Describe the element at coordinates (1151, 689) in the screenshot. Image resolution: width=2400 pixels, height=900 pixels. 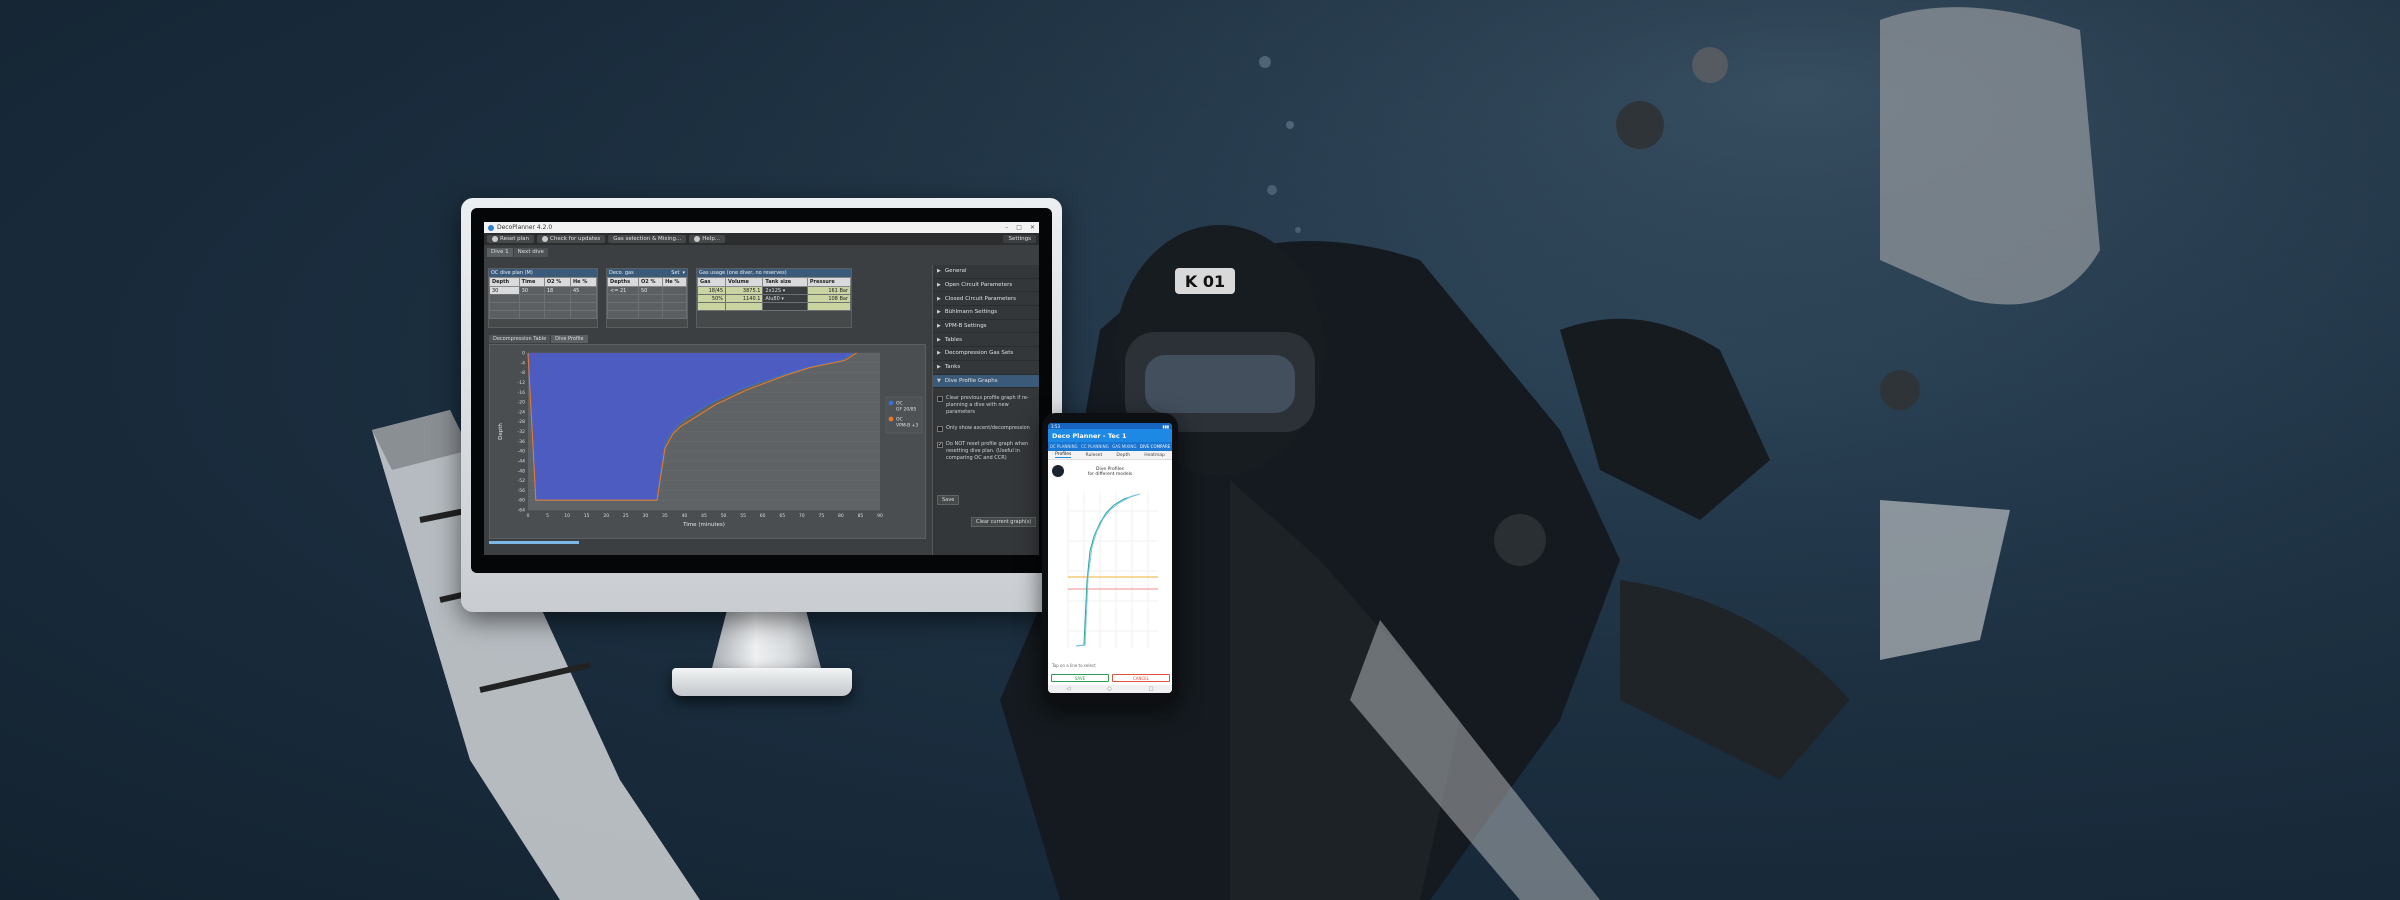
I see `recents-nav-icon: □` at that location.